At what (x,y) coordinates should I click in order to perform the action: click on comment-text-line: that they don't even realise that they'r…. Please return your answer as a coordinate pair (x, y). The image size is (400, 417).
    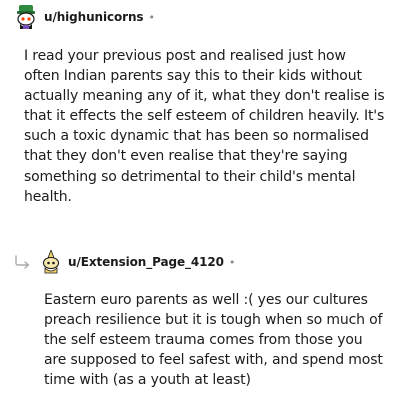
    Looking at the image, I should click on (186, 156).